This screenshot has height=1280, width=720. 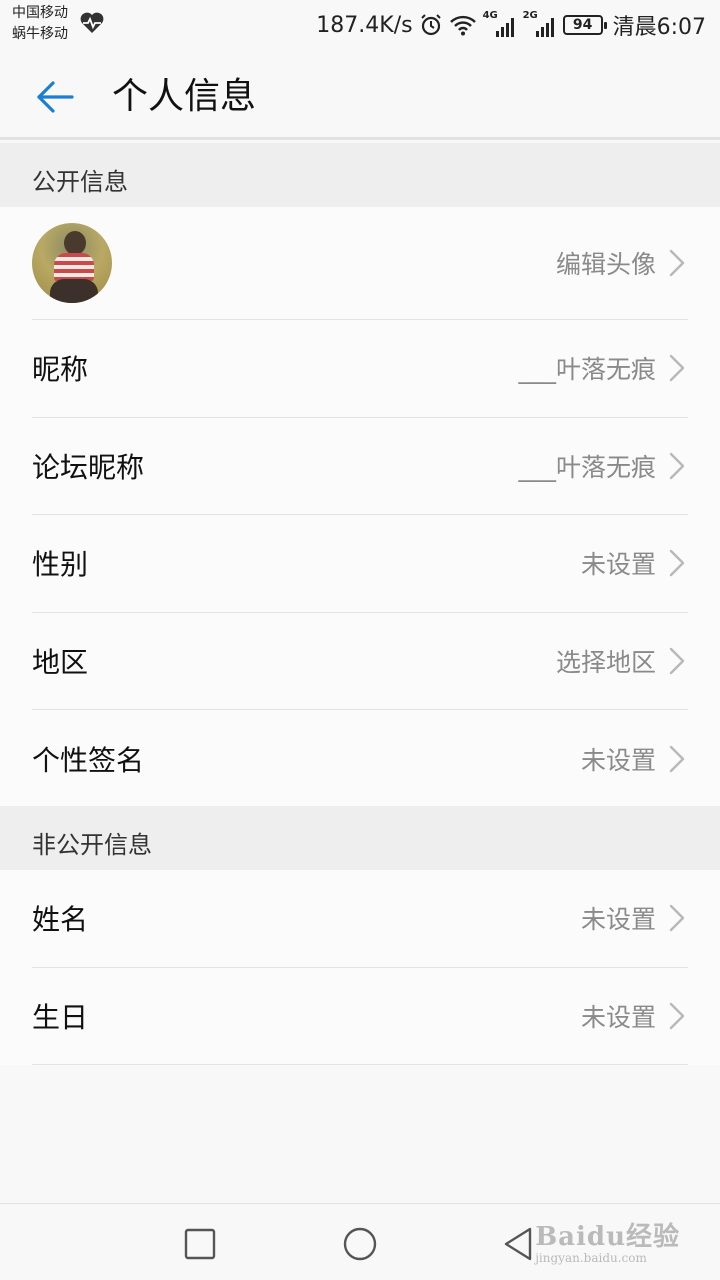 What do you see at coordinates (360, 369) in the screenshot?
I see `nickname-row: 昵称 ___叶落无痕` at bounding box center [360, 369].